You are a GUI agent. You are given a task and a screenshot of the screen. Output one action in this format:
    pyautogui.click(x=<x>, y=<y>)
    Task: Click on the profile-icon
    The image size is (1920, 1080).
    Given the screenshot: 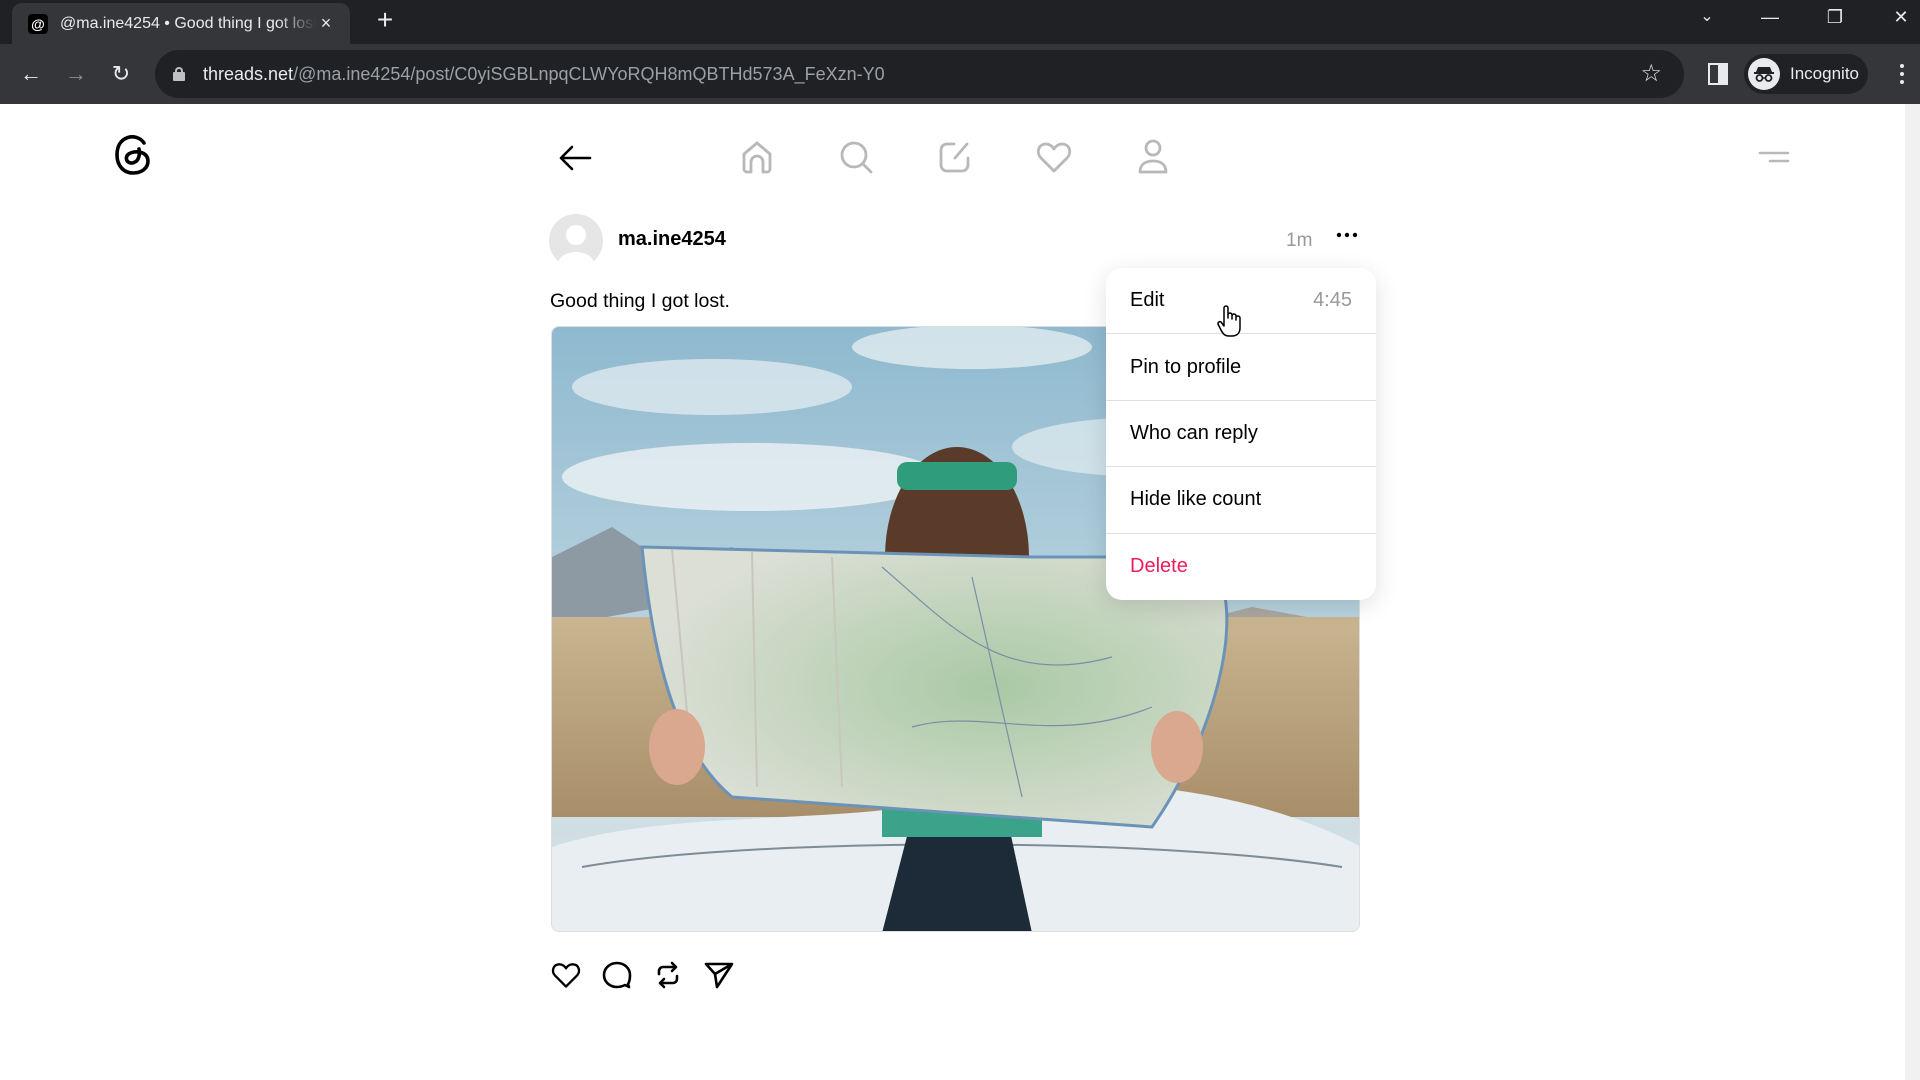 What is the action you would take?
    pyautogui.click(x=1153, y=157)
    